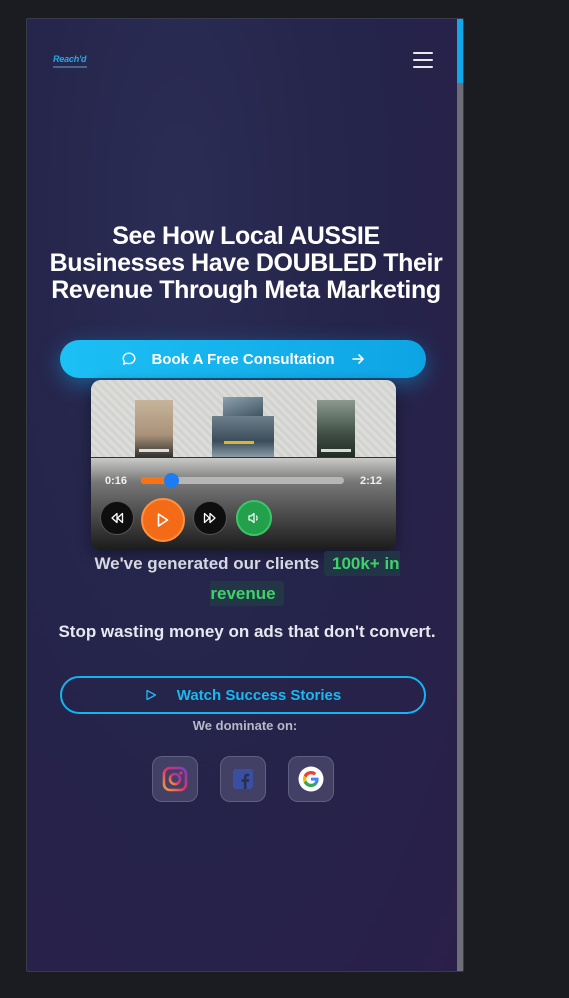 This screenshot has width=569, height=998. I want to click on watch-success-stories-button: Watch Success Stories, so click(243, 695).